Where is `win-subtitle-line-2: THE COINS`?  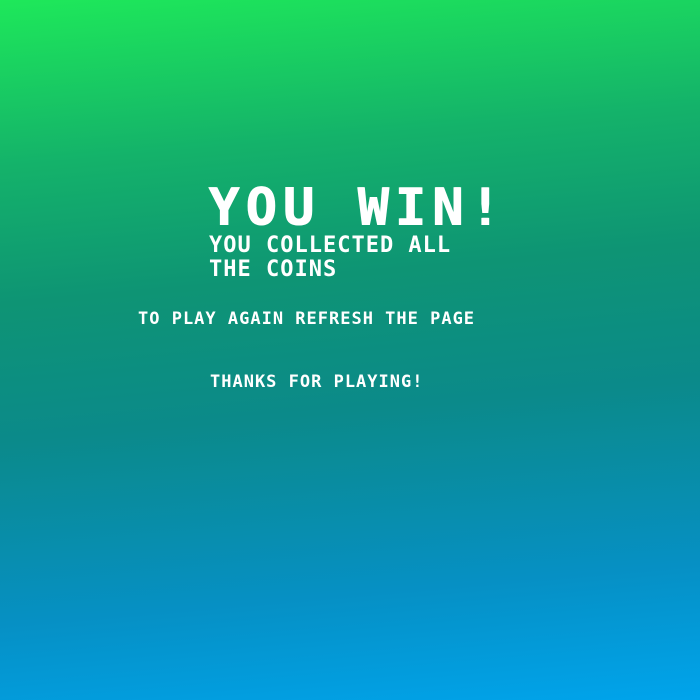
win-subtitle-line-2: THE COINS is located at coordinates (273, 269).